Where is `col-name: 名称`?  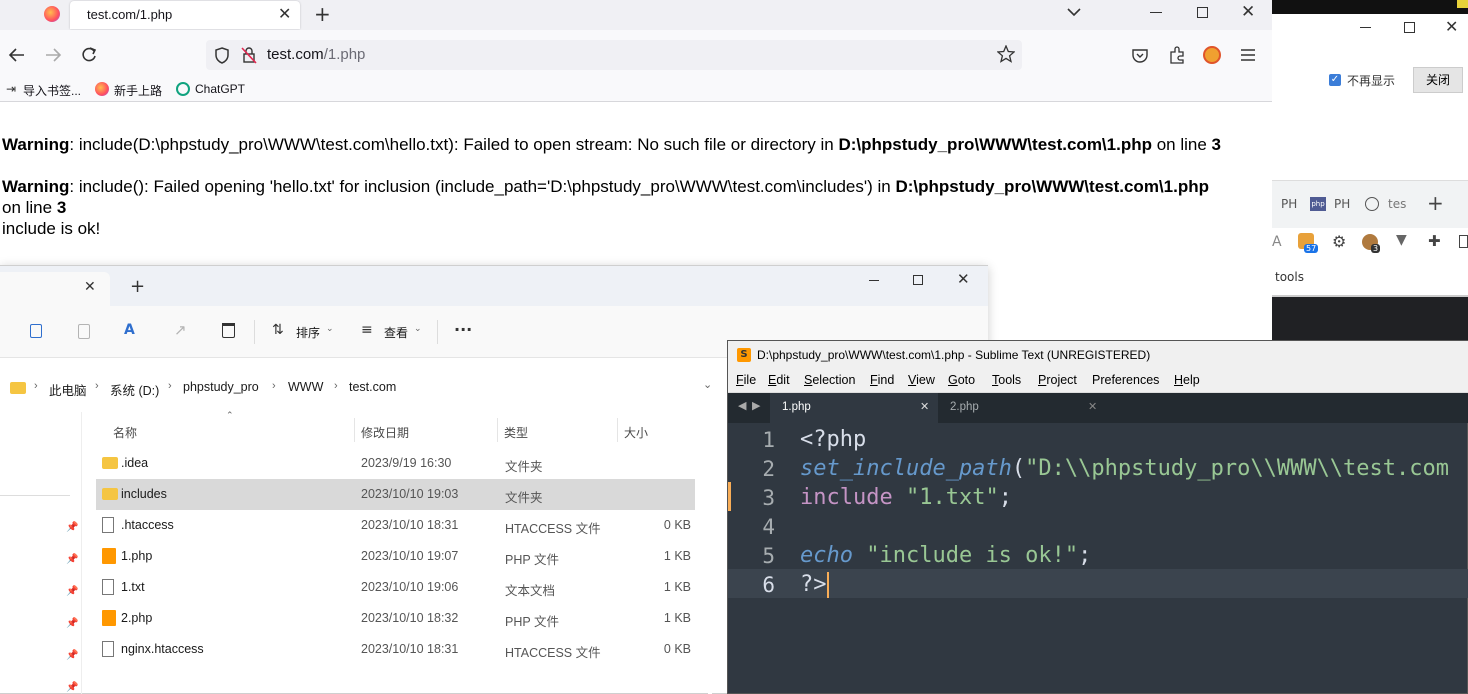 col-name: 名称 is located at coordinates (125, 432).